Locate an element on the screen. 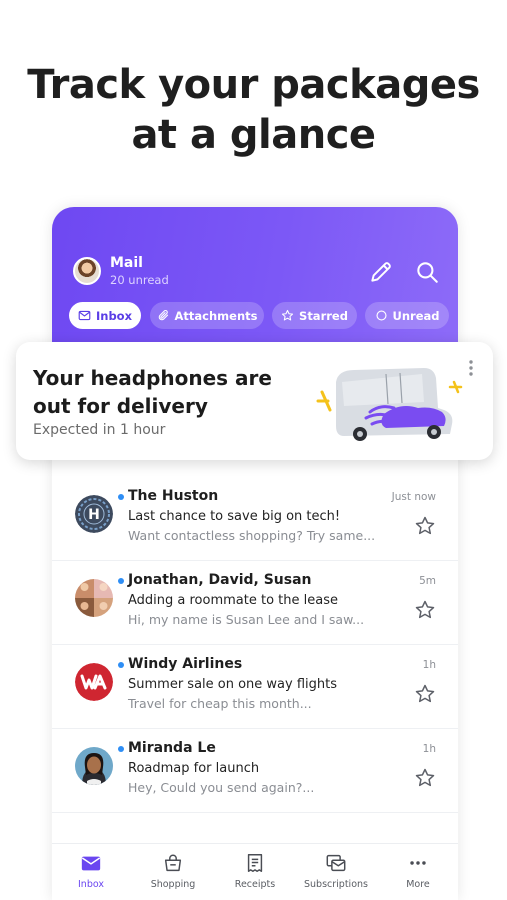 This screenshot has height=900, width=507. receipt-icon is located at coordinates (255, 863).